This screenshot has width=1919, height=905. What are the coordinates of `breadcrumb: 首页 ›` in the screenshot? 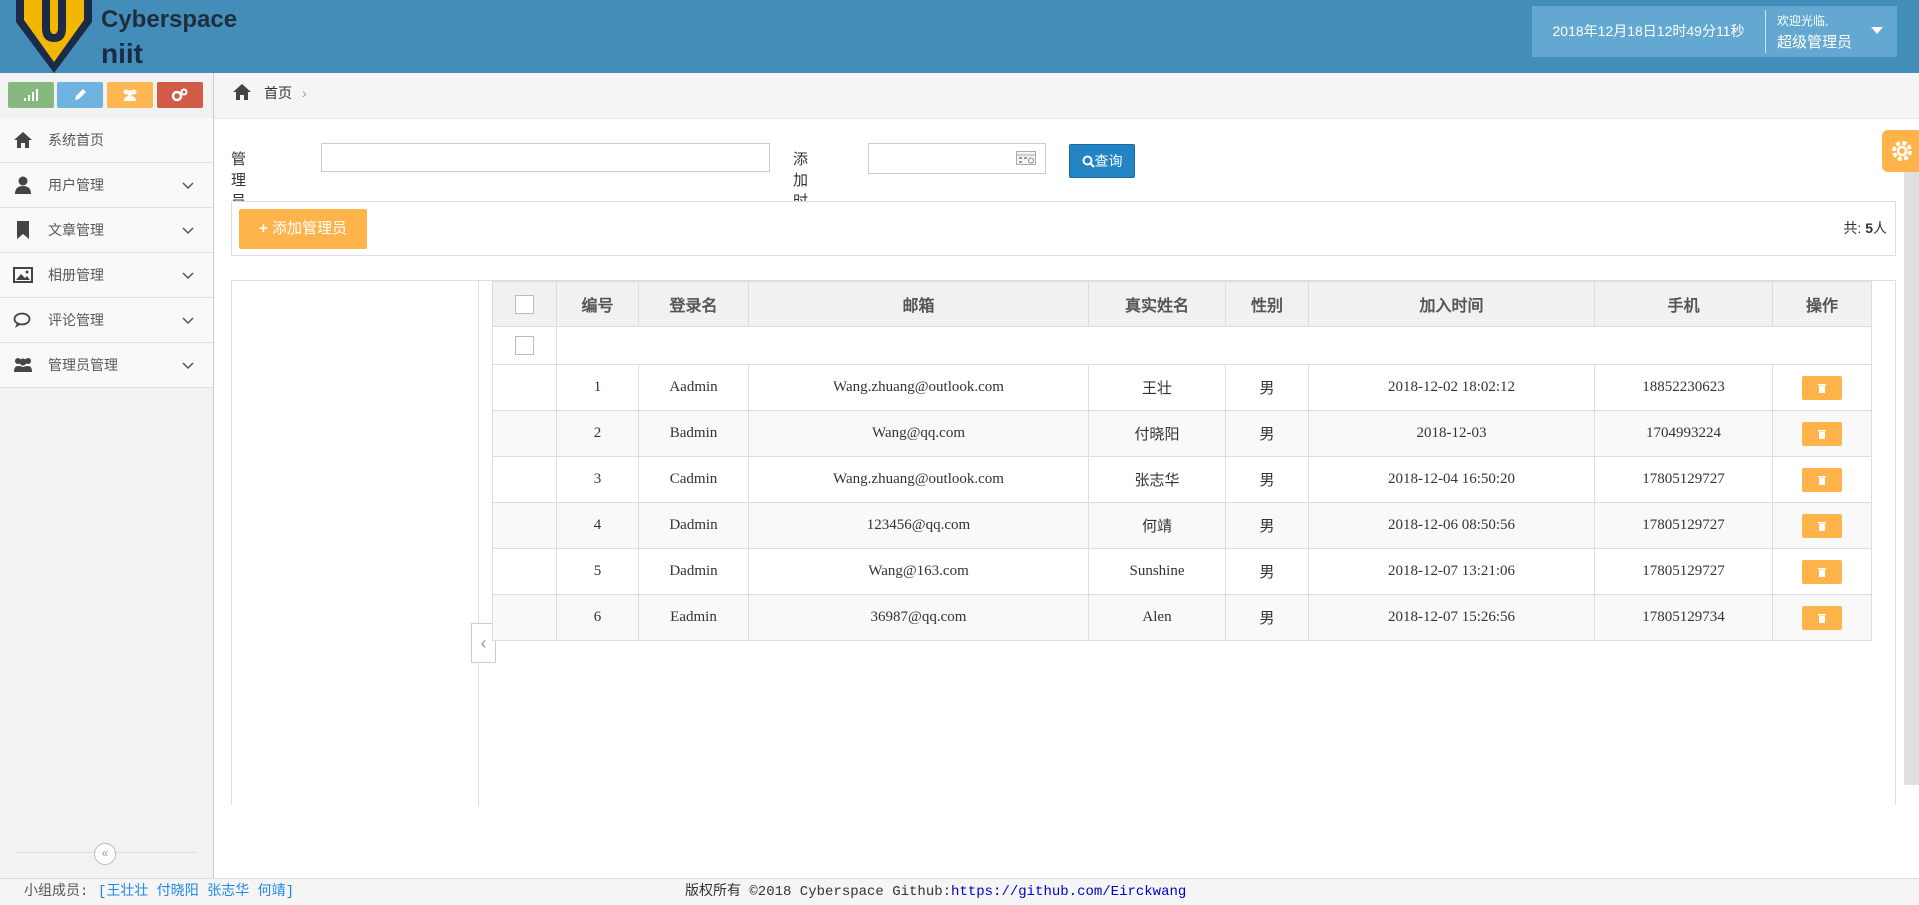 It's located at (1066, 96).